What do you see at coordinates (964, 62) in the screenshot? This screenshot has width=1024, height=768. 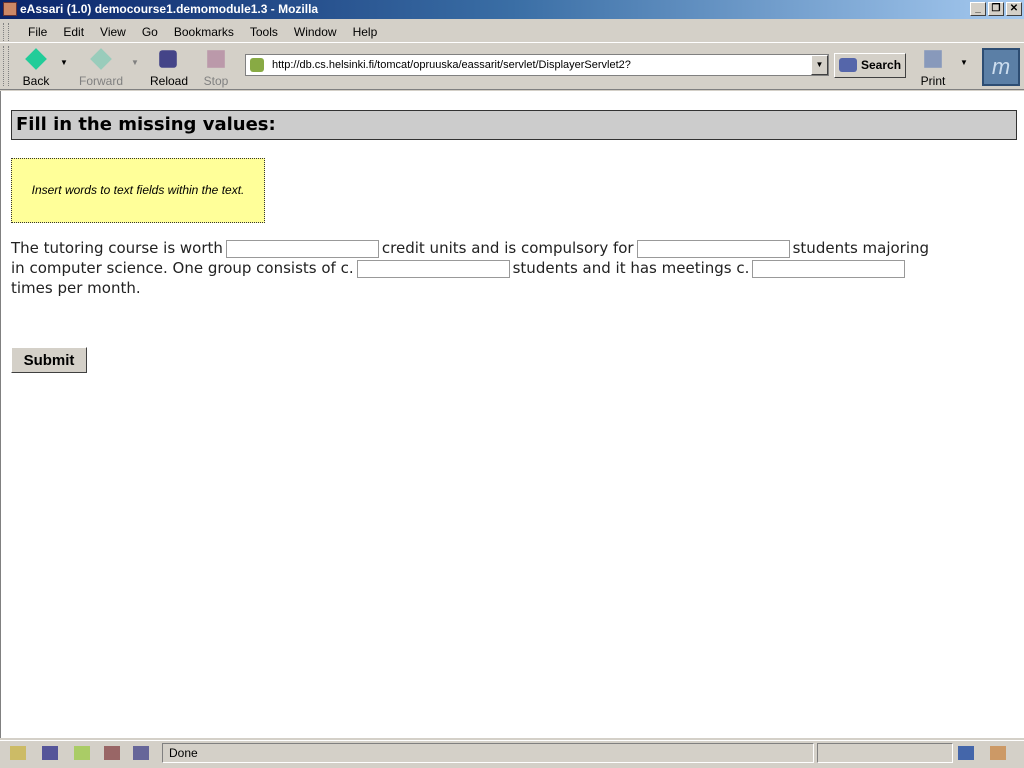 I see `print-dropdown: ▼` at bounding box center [964, 62].